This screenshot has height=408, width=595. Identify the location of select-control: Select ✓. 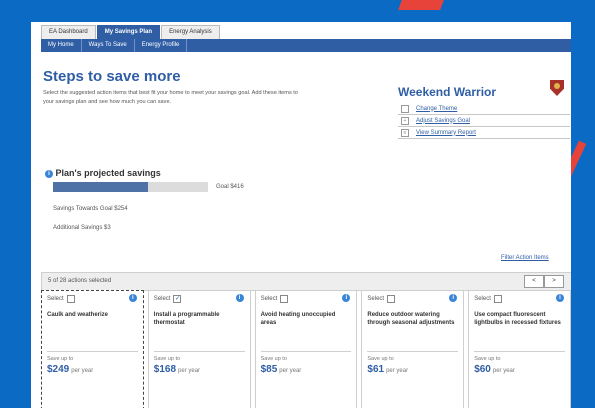
(168, 299).